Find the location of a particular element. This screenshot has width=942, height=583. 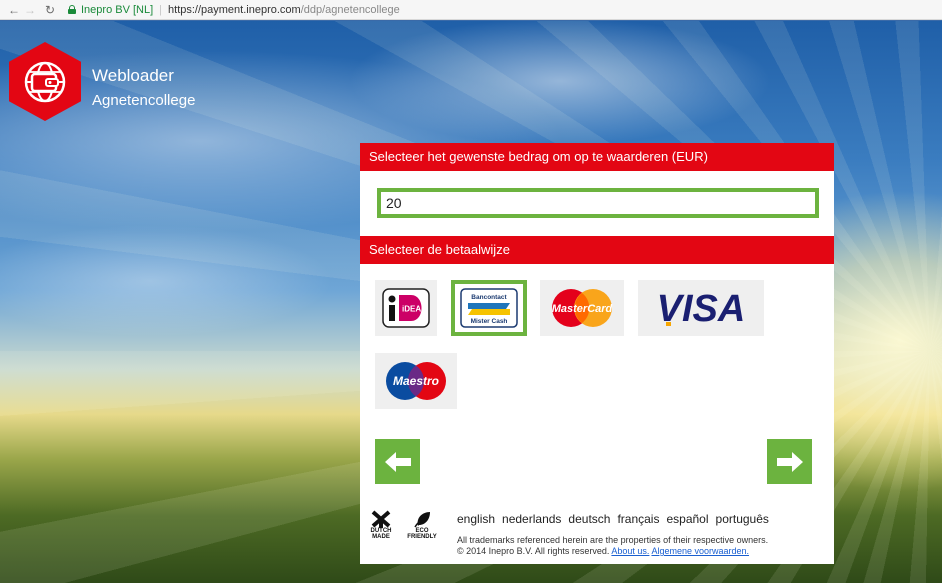

wallet-globe-icon is located at coordinates (45, 82).